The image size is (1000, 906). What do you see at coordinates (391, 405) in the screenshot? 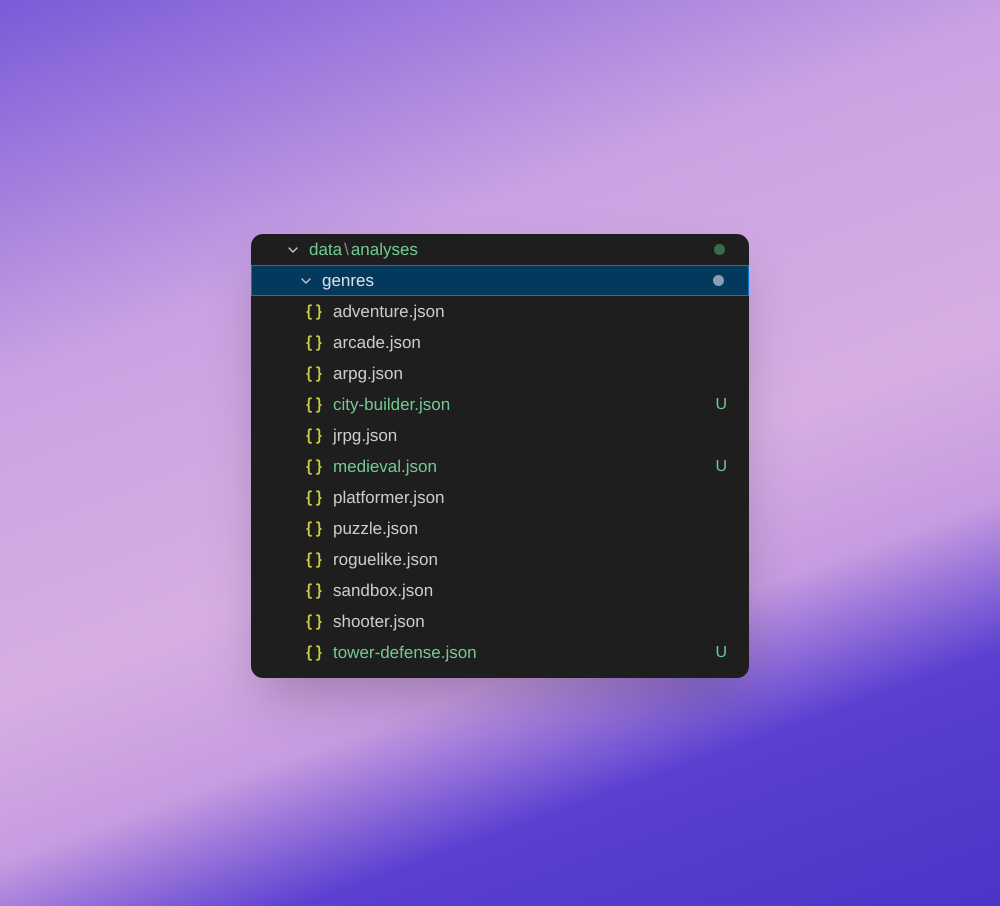
I see `file-name: city-builder.json` at bounding box center [391, 405].